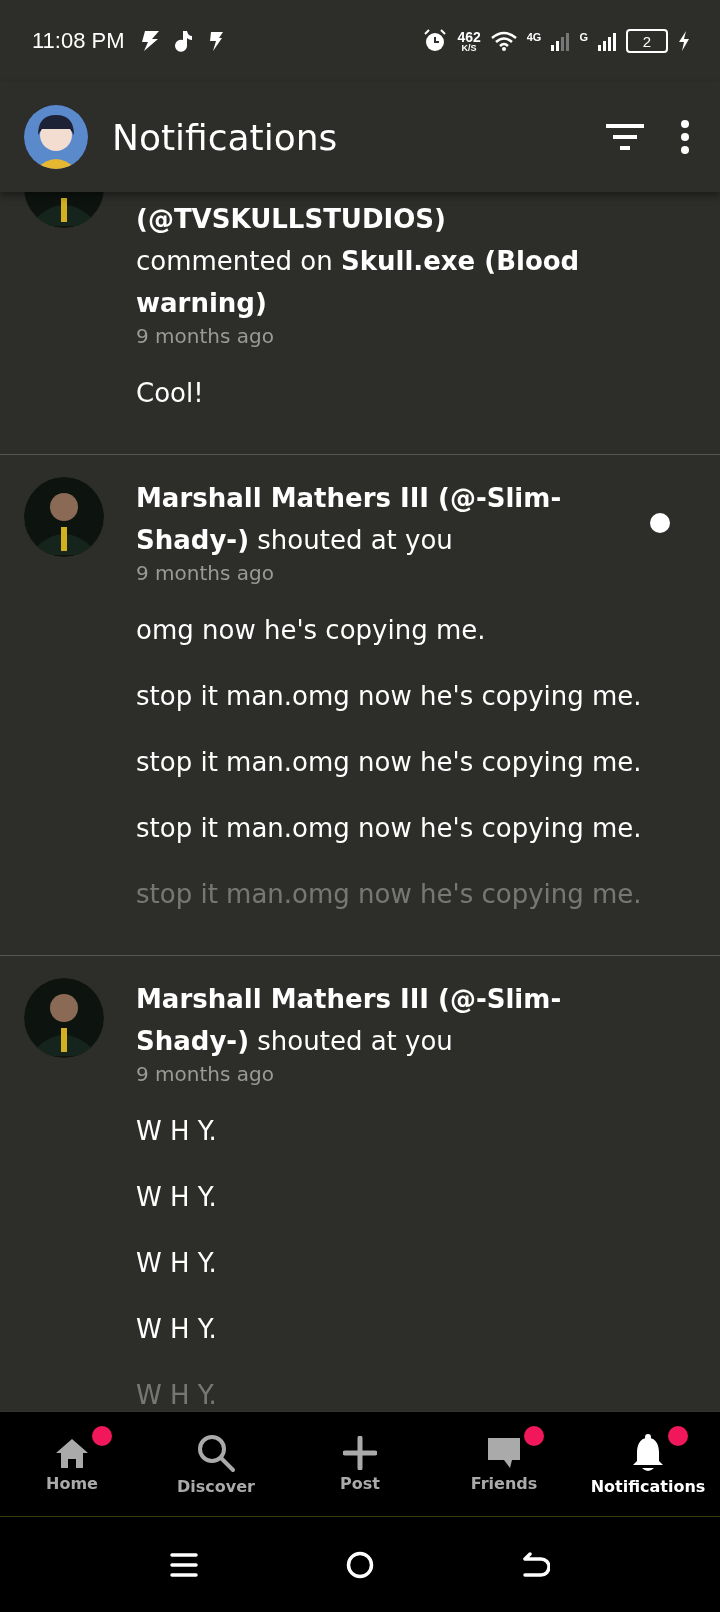  I want to click on speed-value: 462, so click(469, 36).